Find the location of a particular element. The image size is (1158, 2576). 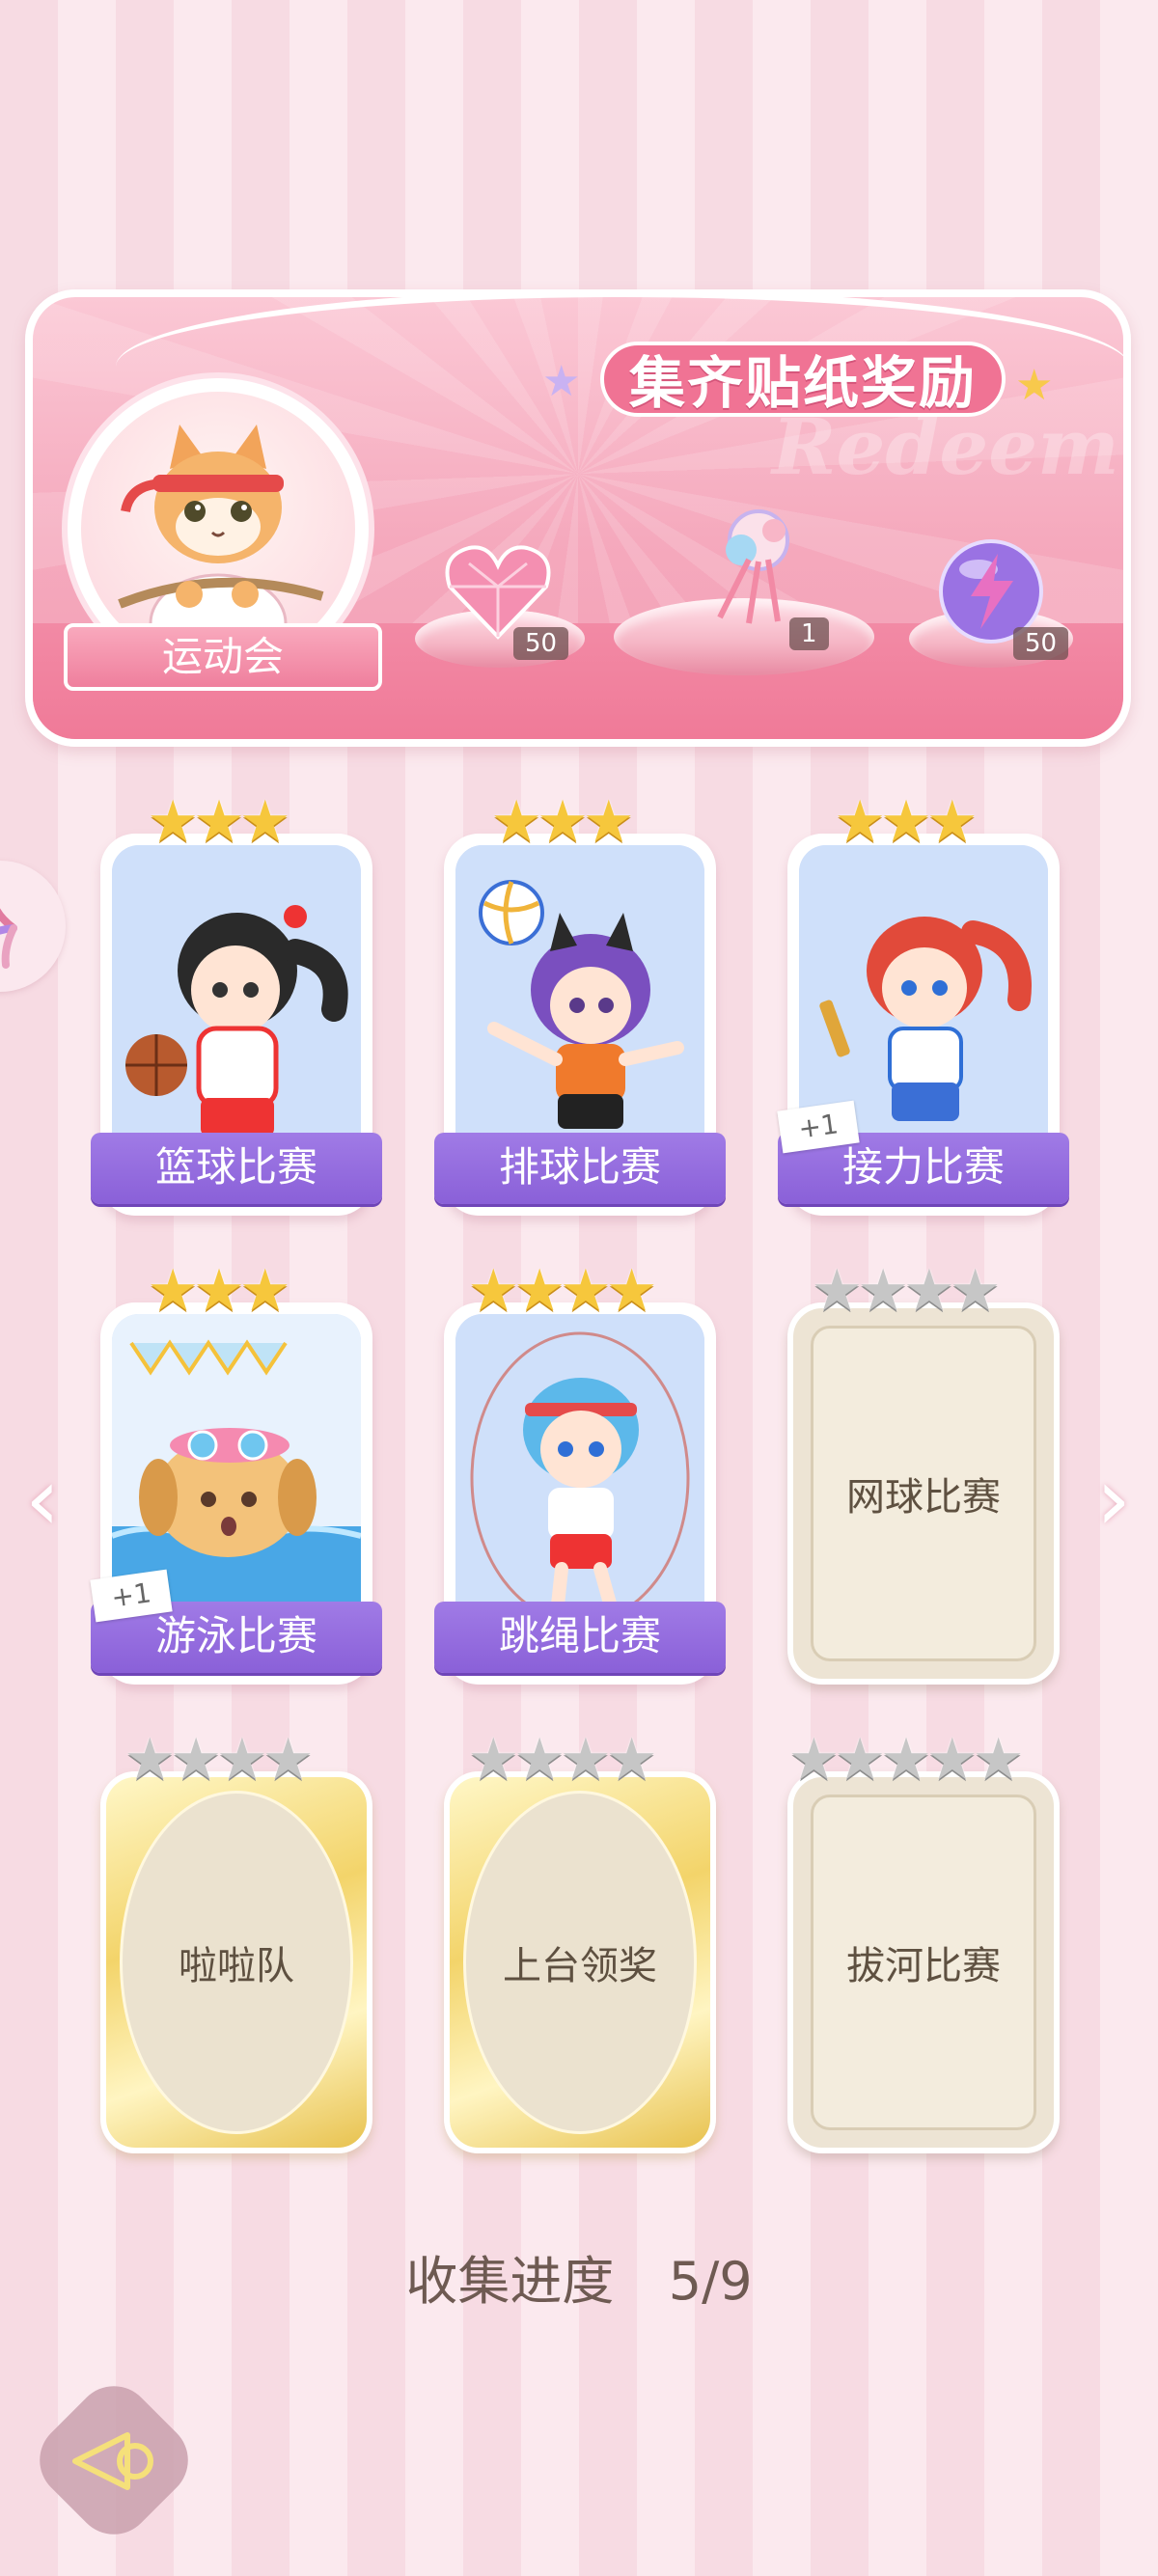

collection-progress: 收集进度 5/9 is located at coordinates (579, 2277).